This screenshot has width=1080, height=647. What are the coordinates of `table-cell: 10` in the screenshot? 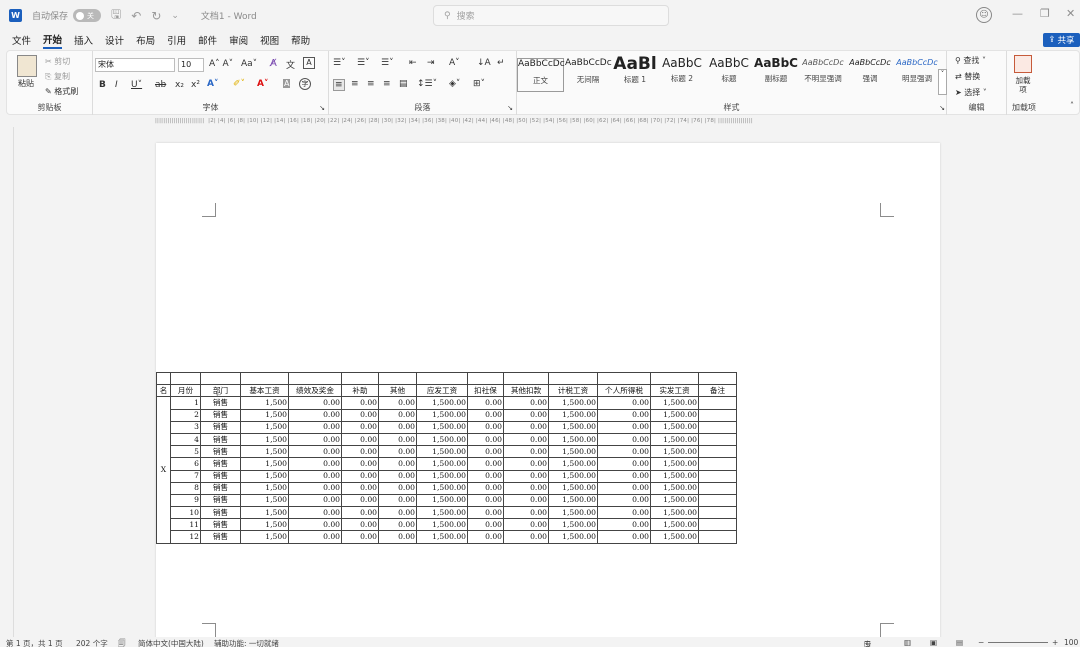 It's located at (185, 513).